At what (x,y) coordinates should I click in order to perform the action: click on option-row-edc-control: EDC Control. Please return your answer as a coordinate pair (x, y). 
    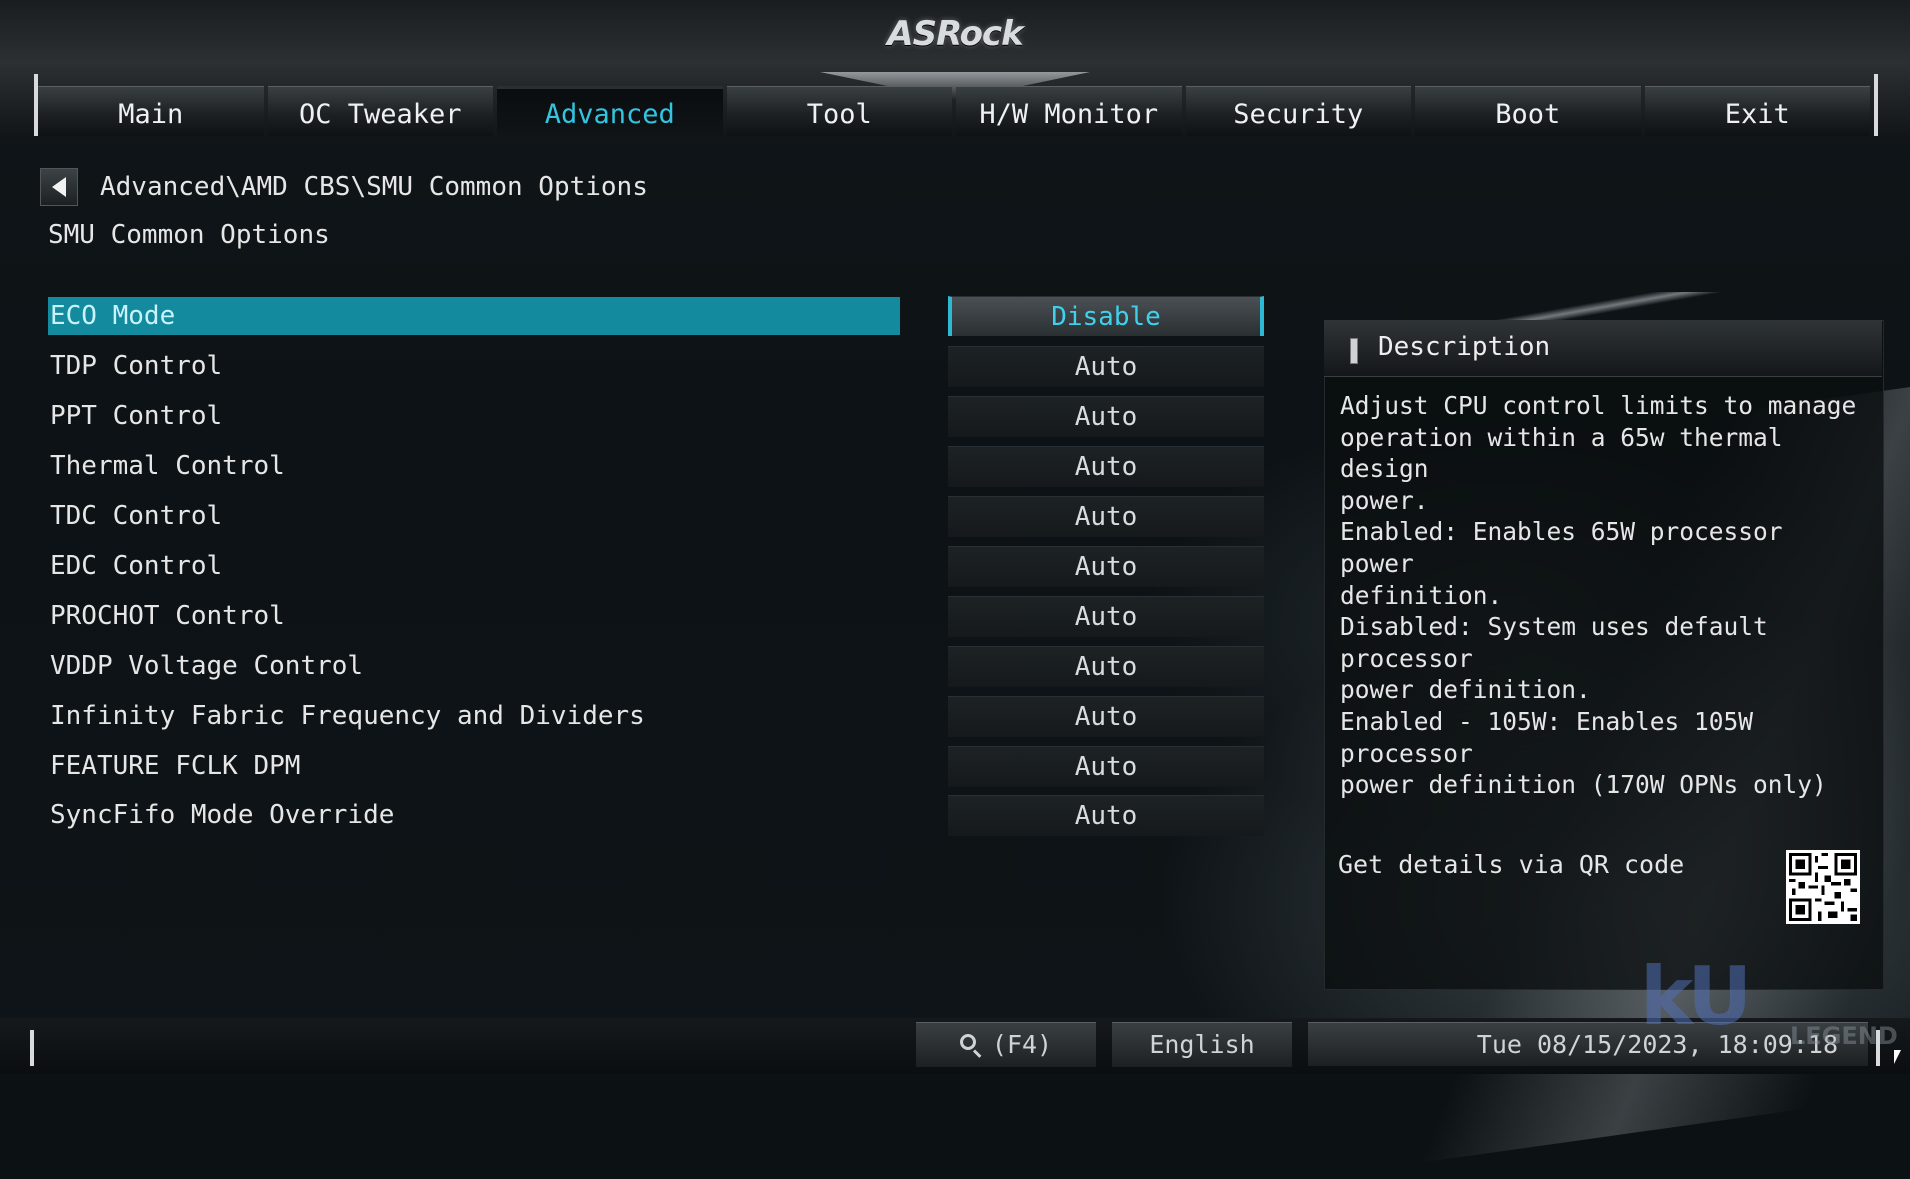
    Looking at the image, I should click on (474, 566).